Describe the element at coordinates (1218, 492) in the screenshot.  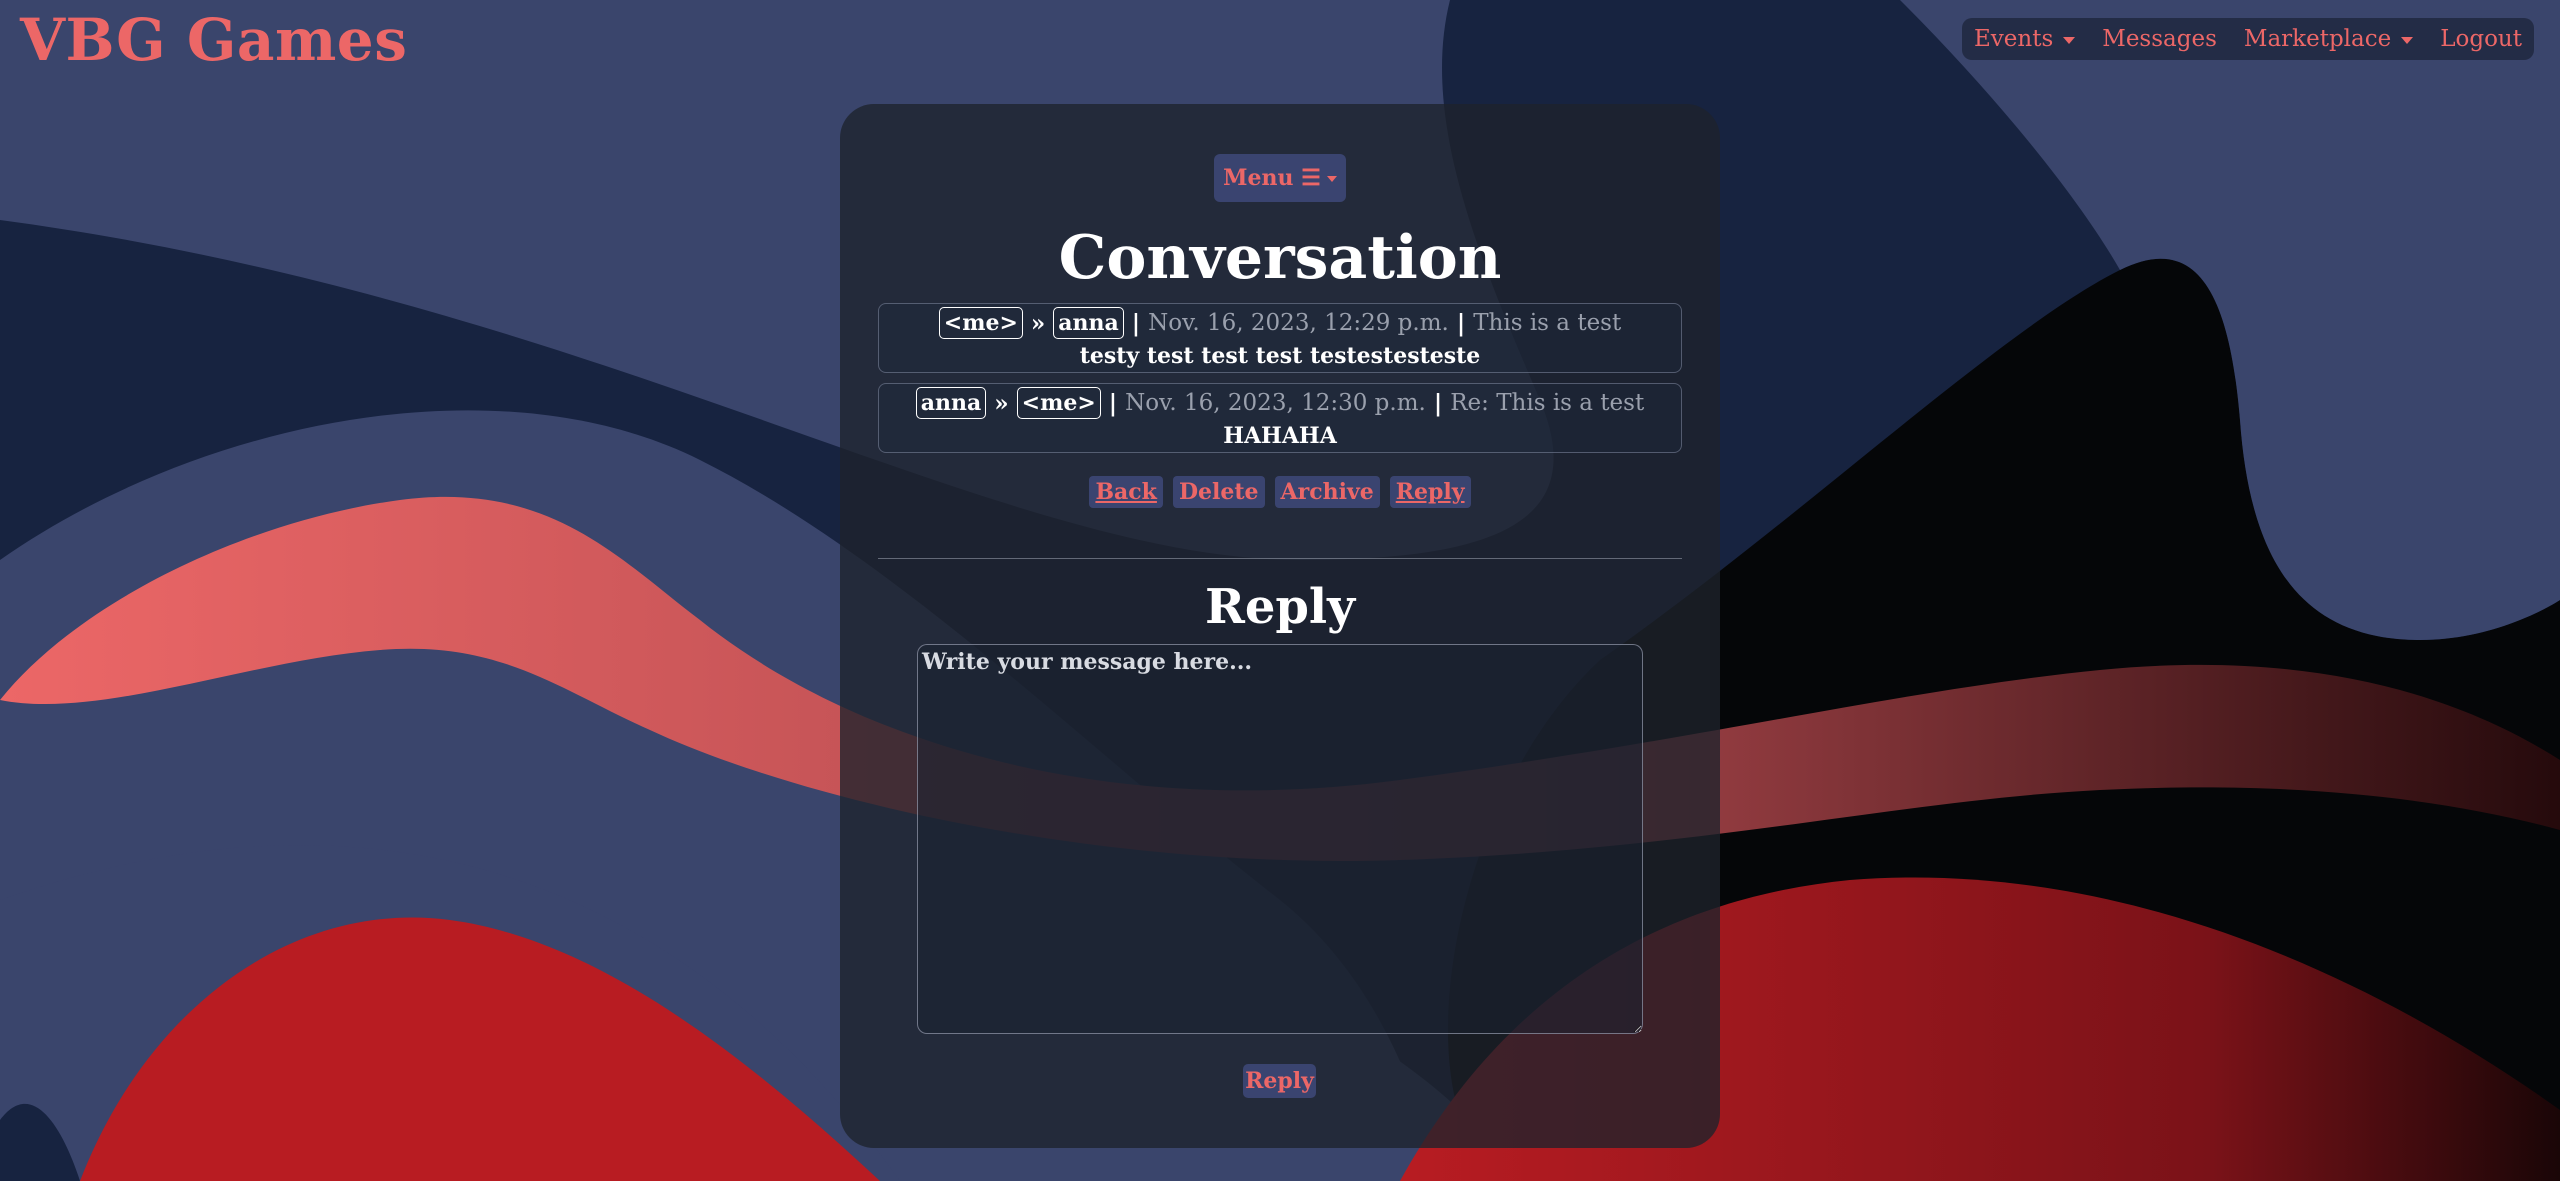
I see `delete-button: Delete` at that location.